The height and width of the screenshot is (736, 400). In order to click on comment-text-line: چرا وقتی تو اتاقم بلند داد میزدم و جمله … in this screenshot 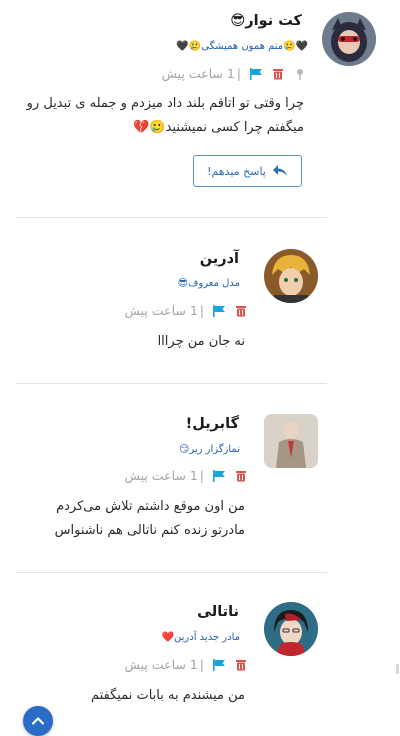, I will do `click(165, 103)`.